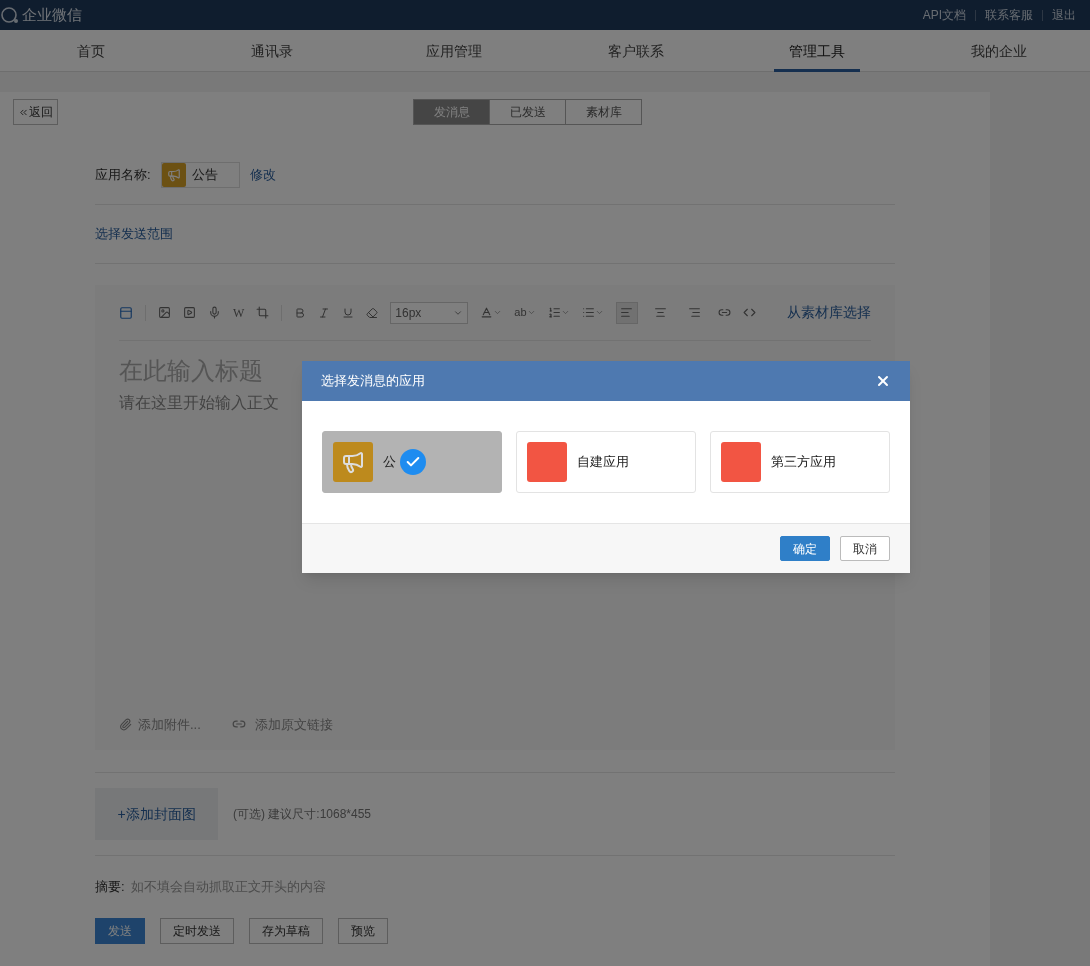 This screenshot has width=1090, height=966. Describe the element at coordinates (429, 312) in the screenshot. I see `font-size-select: 16px` at that location.